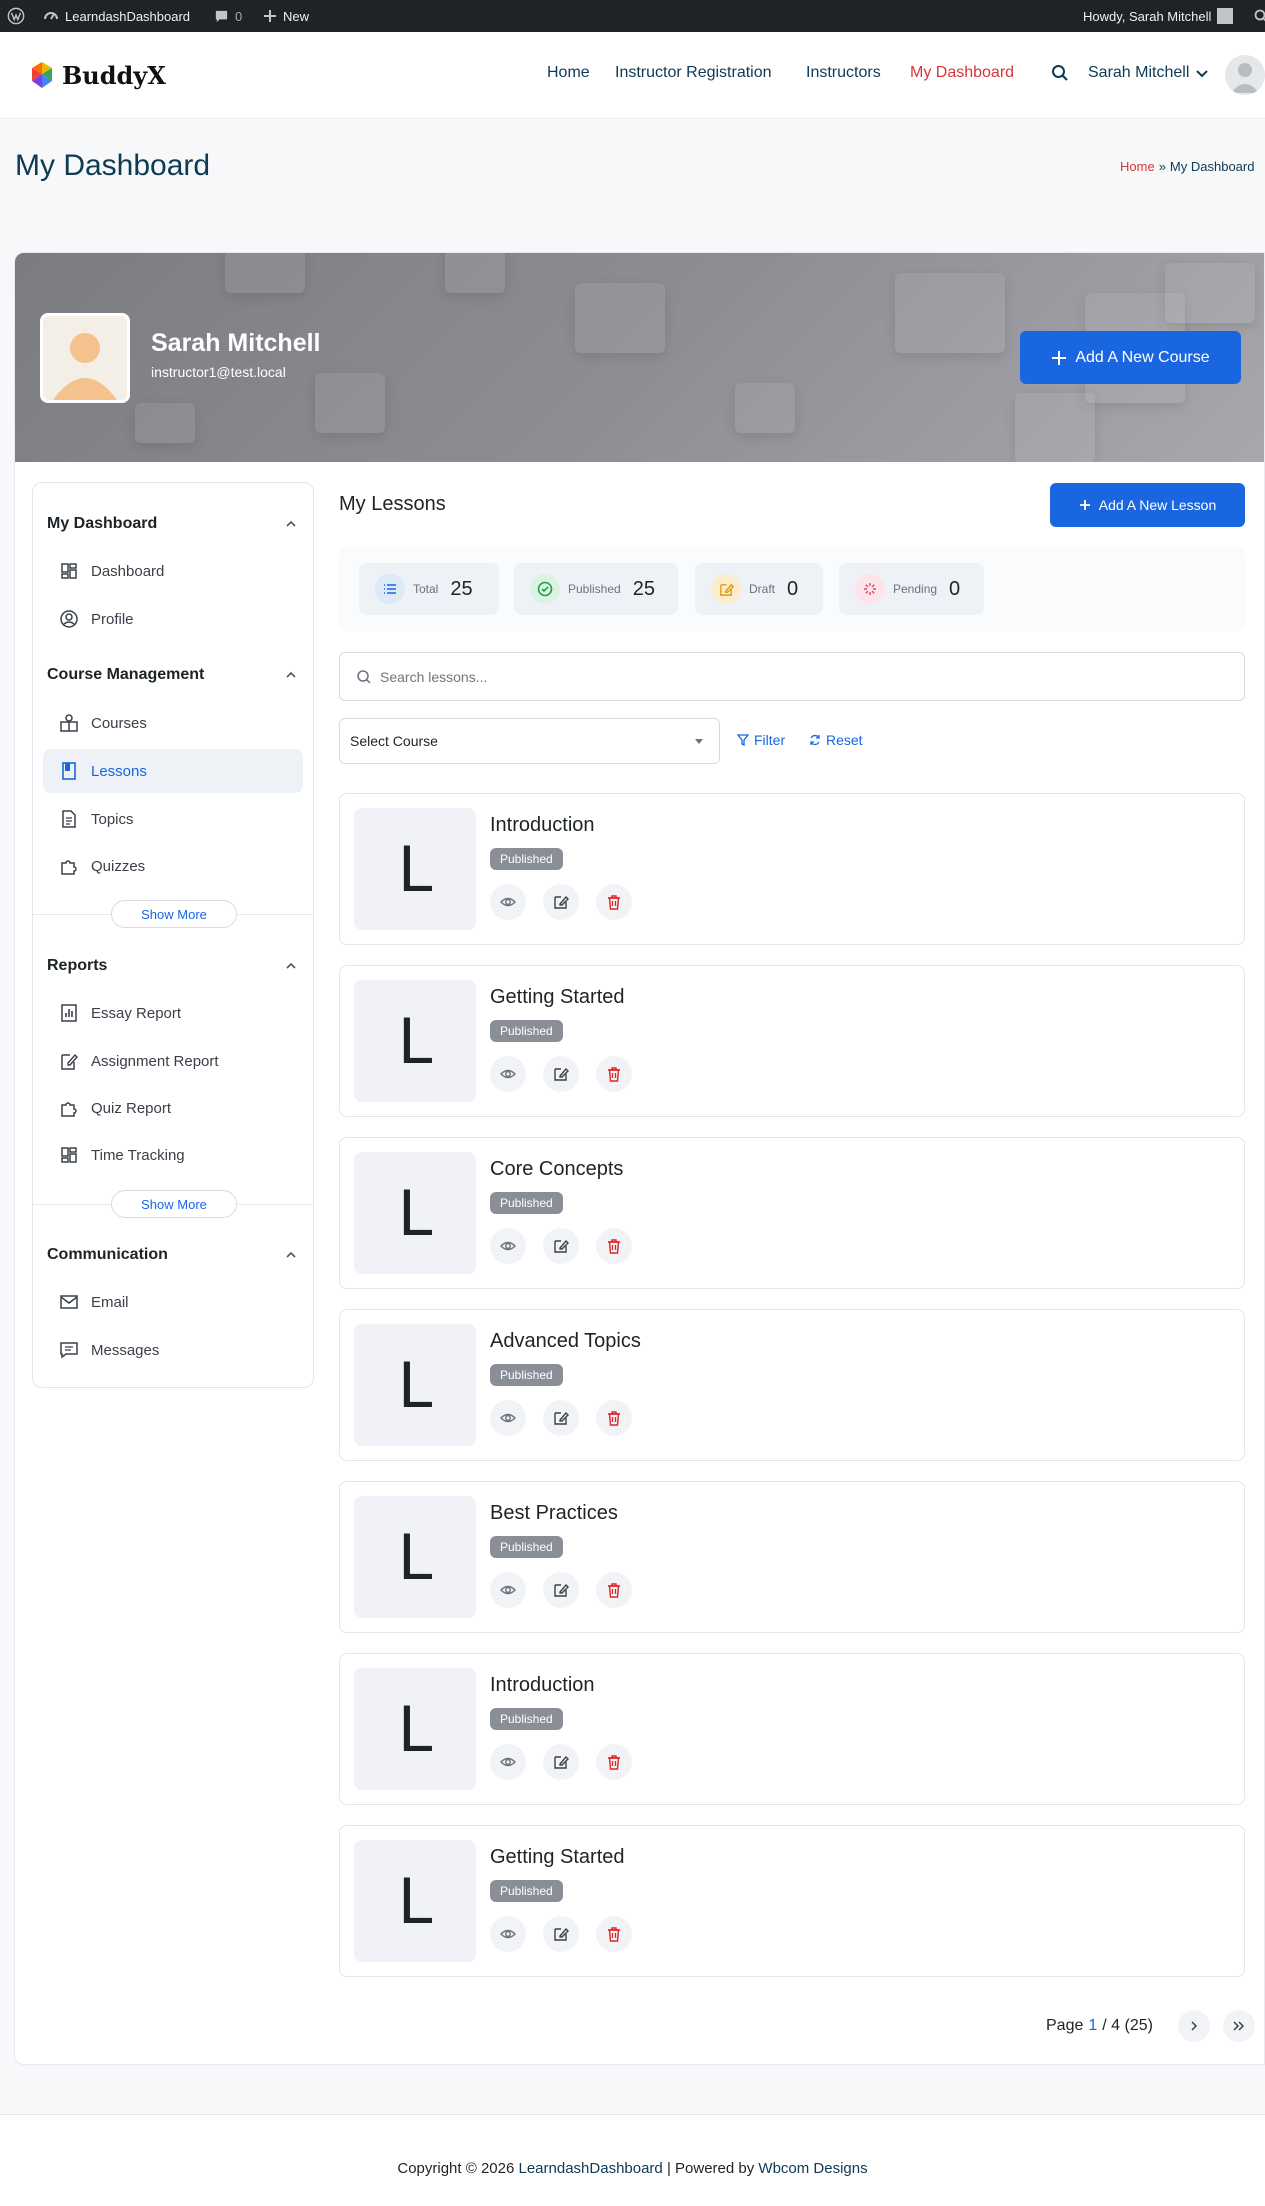  I want to click on sidebar-item-dashboard: Dashboard, so click(173, 571).